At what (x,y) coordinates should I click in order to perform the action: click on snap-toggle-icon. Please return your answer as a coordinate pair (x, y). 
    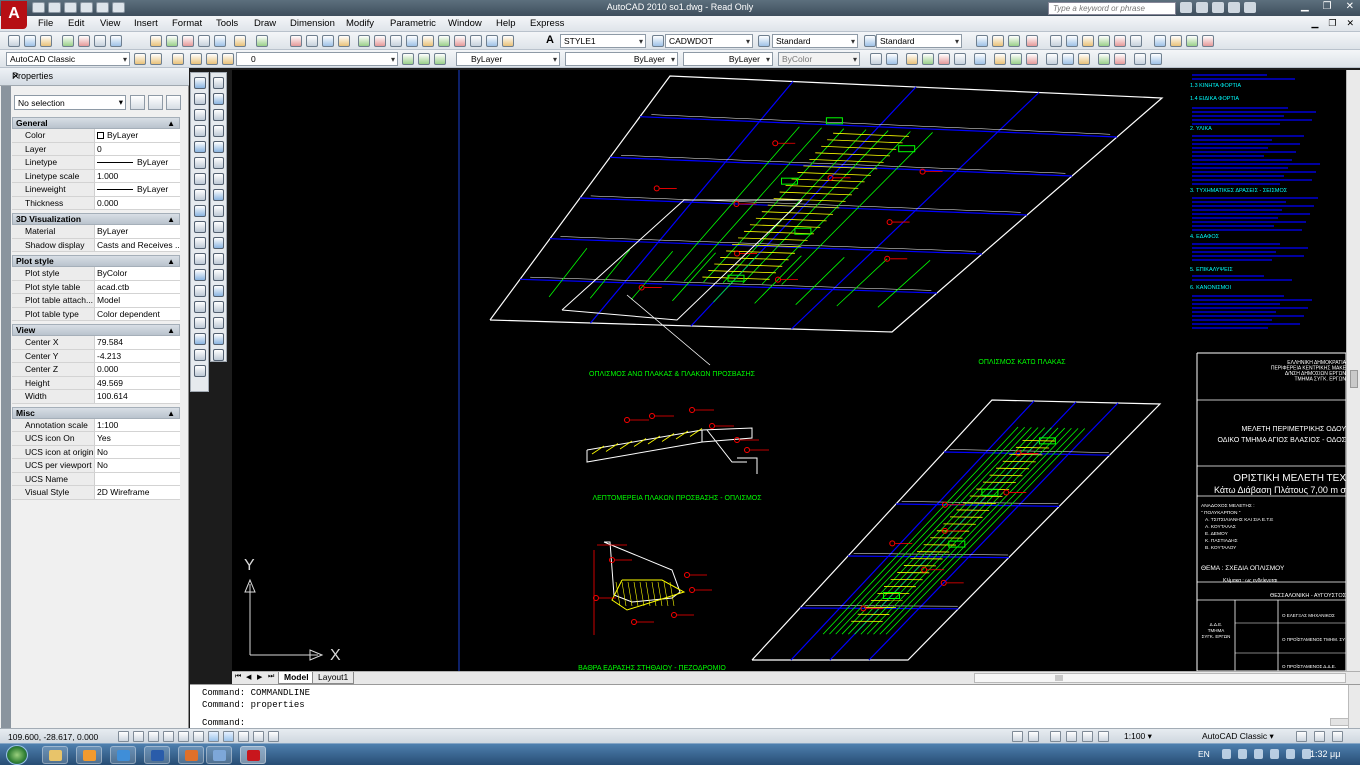
    Looking at the image, I should click on (123, 736).